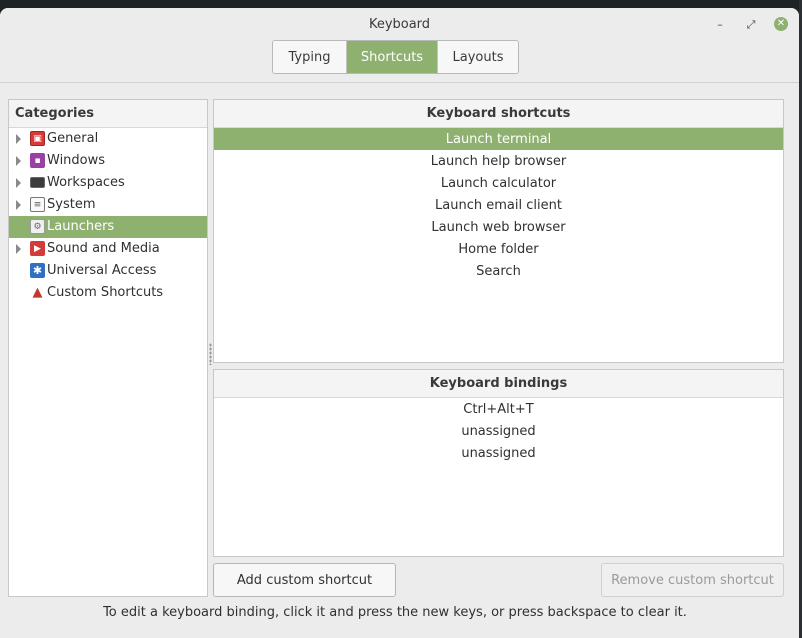  What do you see at coordinates (304, 580) in the screenshot?
I see `add-custom-shortcut-button: Add custom shortcut` at bounding box center [304, 580].